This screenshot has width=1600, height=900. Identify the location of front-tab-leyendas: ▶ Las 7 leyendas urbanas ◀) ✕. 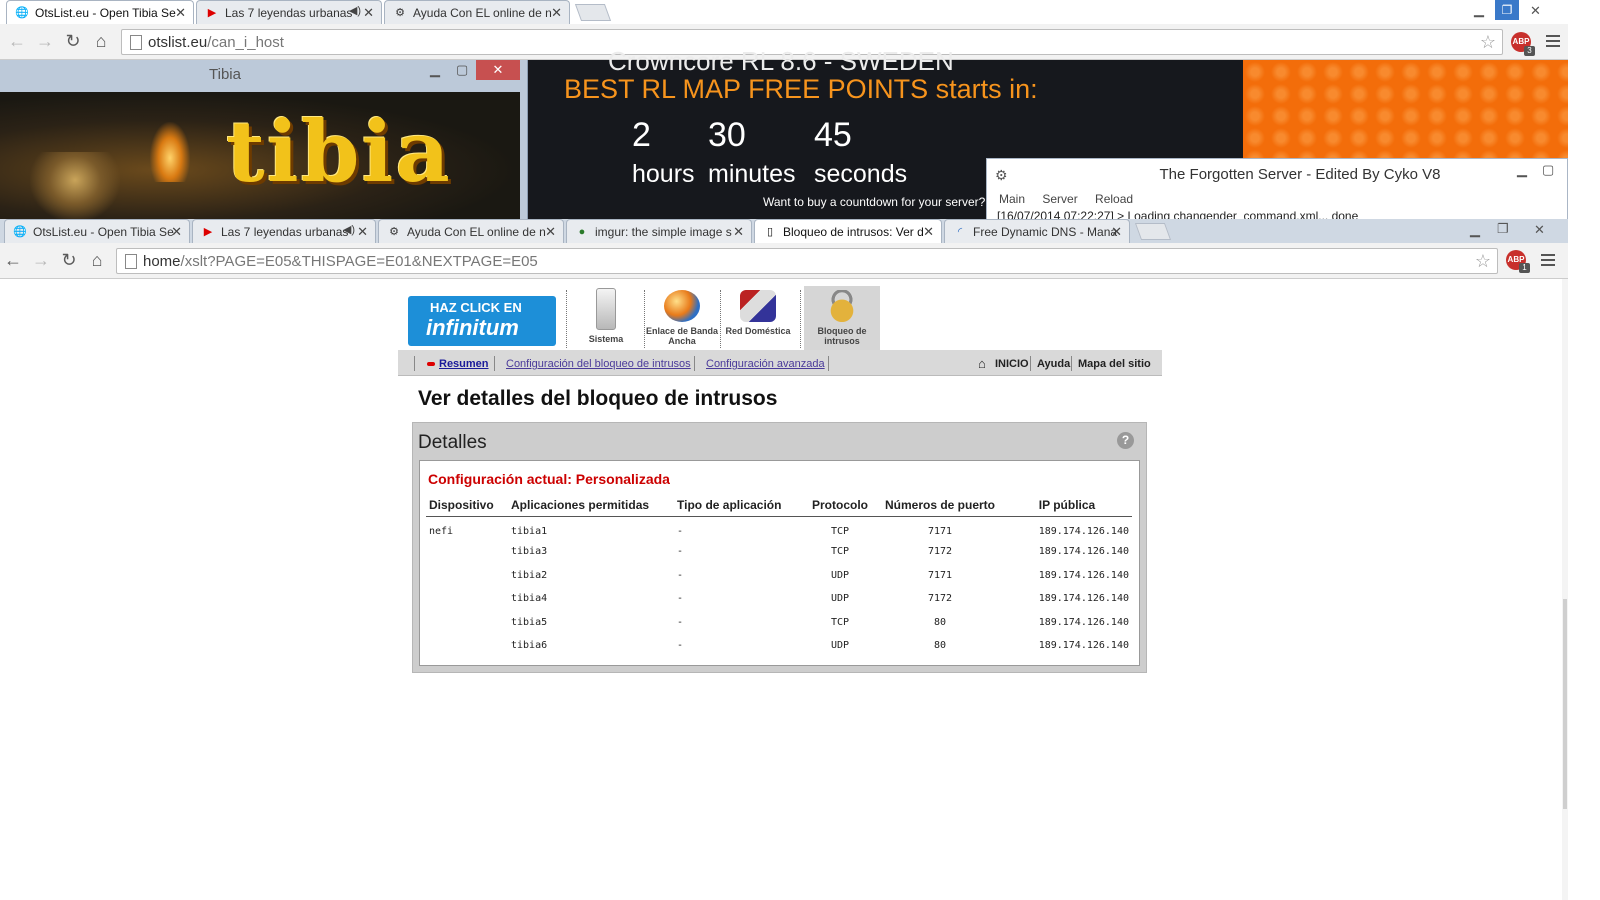
(284, 231).